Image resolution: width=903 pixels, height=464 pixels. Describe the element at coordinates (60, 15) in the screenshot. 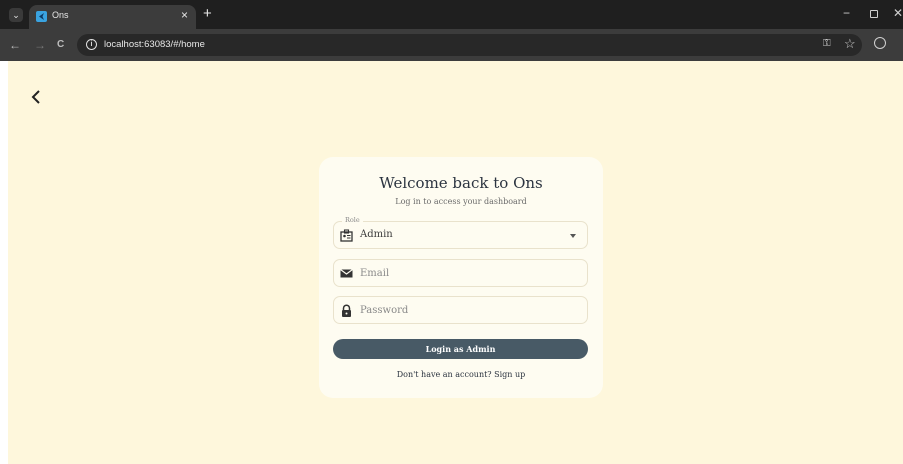

I see `tab-title: Ons` at that location.